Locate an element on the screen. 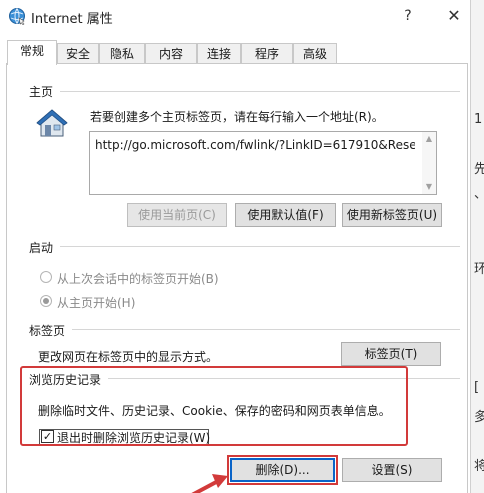 This screenshot has height=493, width=484. tabs-settings-button: 标签页(T) is located at coordinates (391, 354).